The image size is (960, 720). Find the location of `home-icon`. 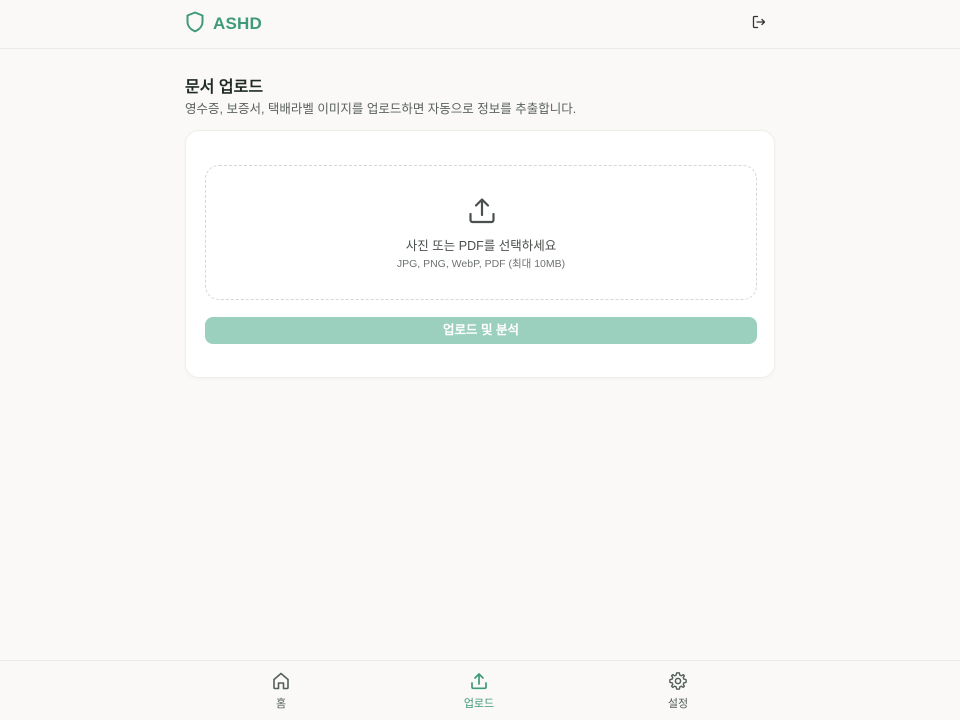

home-icon is located at coordinates (281, 681).